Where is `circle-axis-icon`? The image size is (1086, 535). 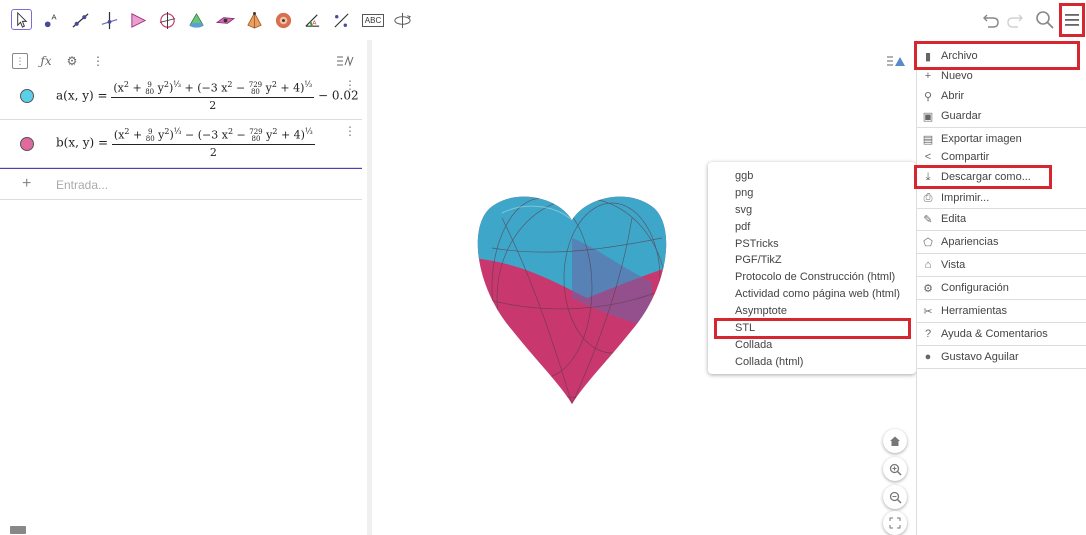 circle-axis-icon is located at coordinates (167, 20).